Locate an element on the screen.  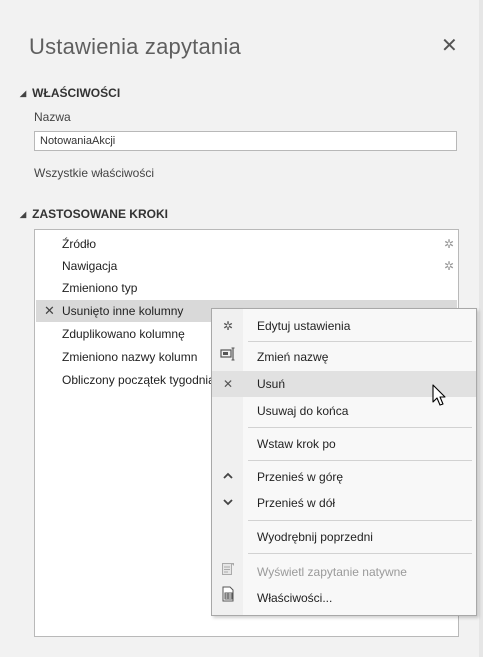
step-changed-type: Zmieniono typ is located at coordinates (246, 288).